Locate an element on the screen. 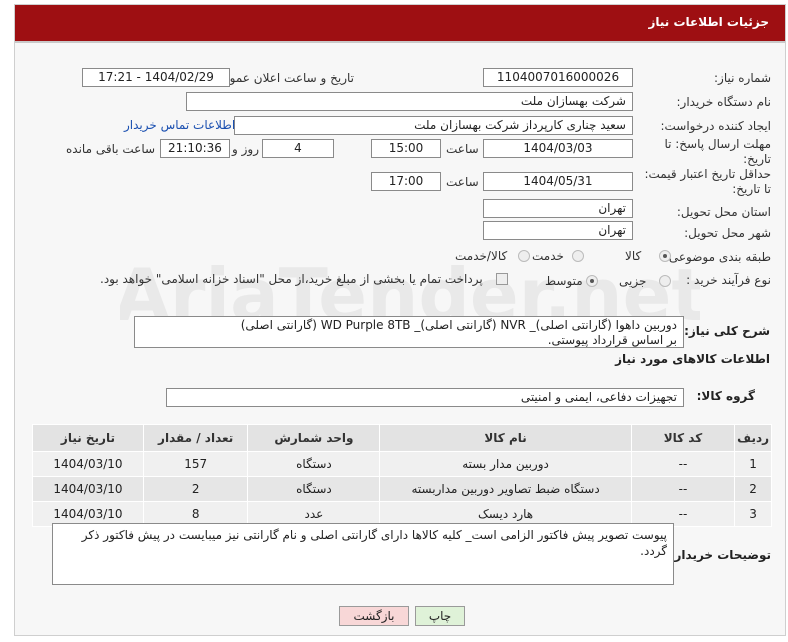 The image size is (788, 642). category-radio-goods is located at coordinates (665, 256).